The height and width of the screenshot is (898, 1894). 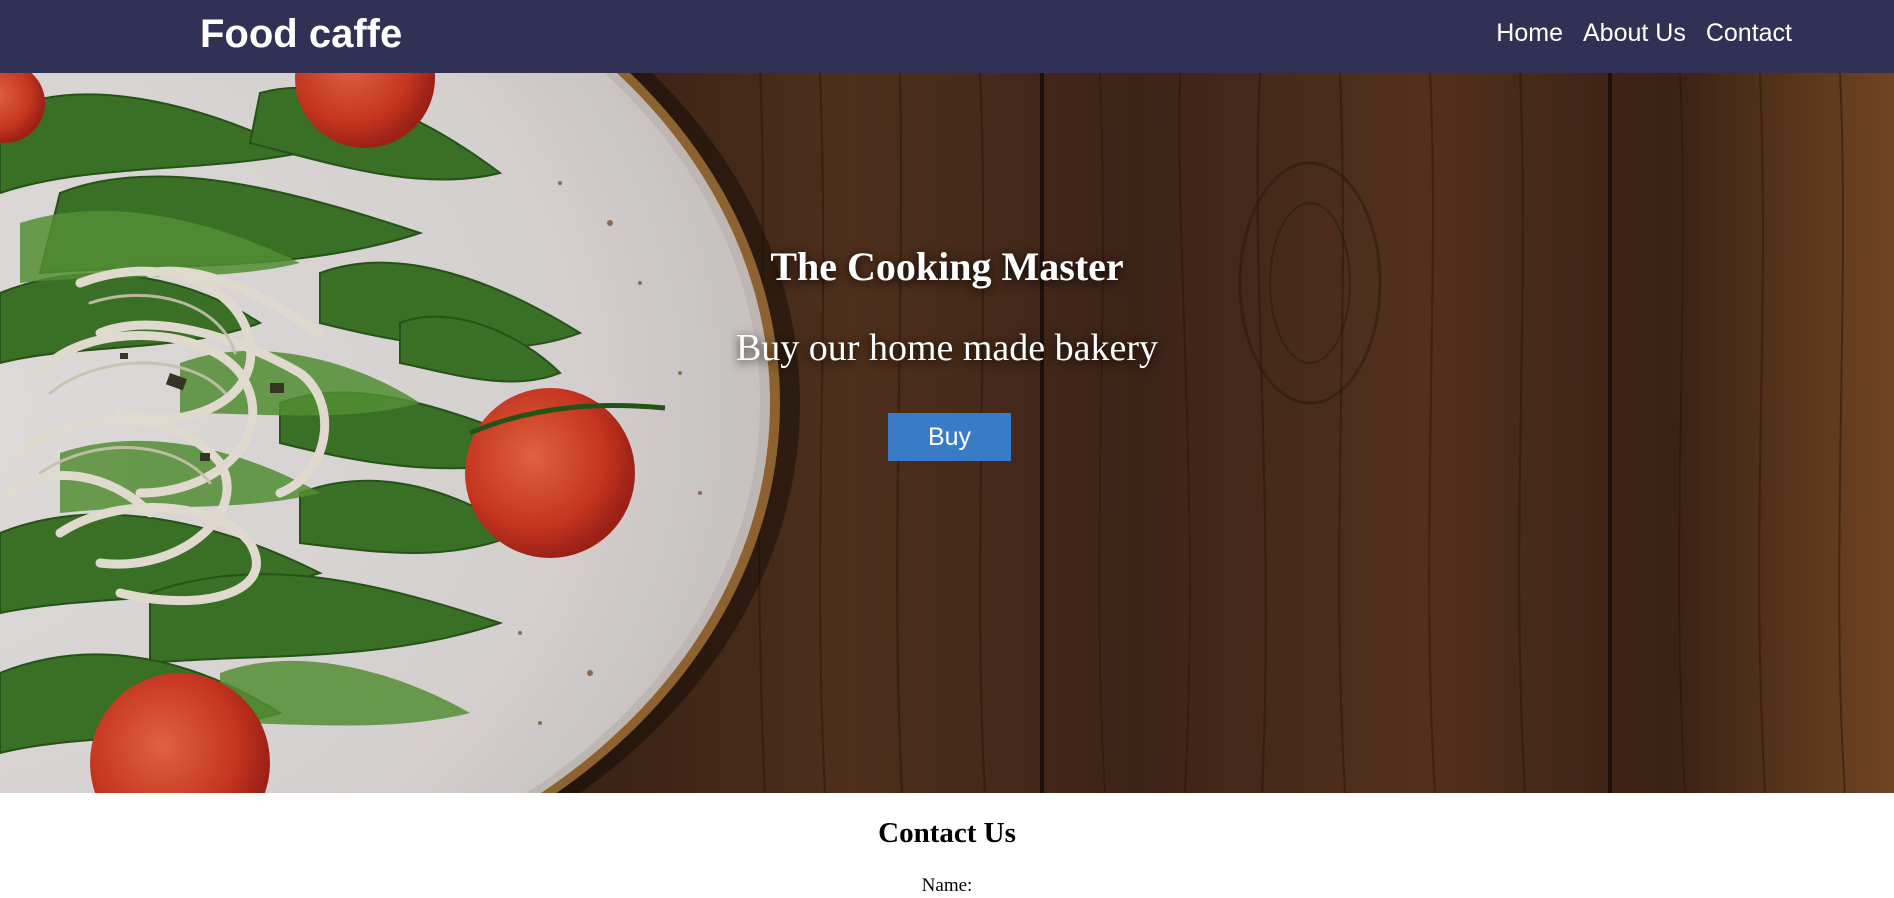 What do you see at coordinates (1634, 33) in the screenshot?
I see `nav-link-about-us: About Us` at bounding box center [1634, 33].